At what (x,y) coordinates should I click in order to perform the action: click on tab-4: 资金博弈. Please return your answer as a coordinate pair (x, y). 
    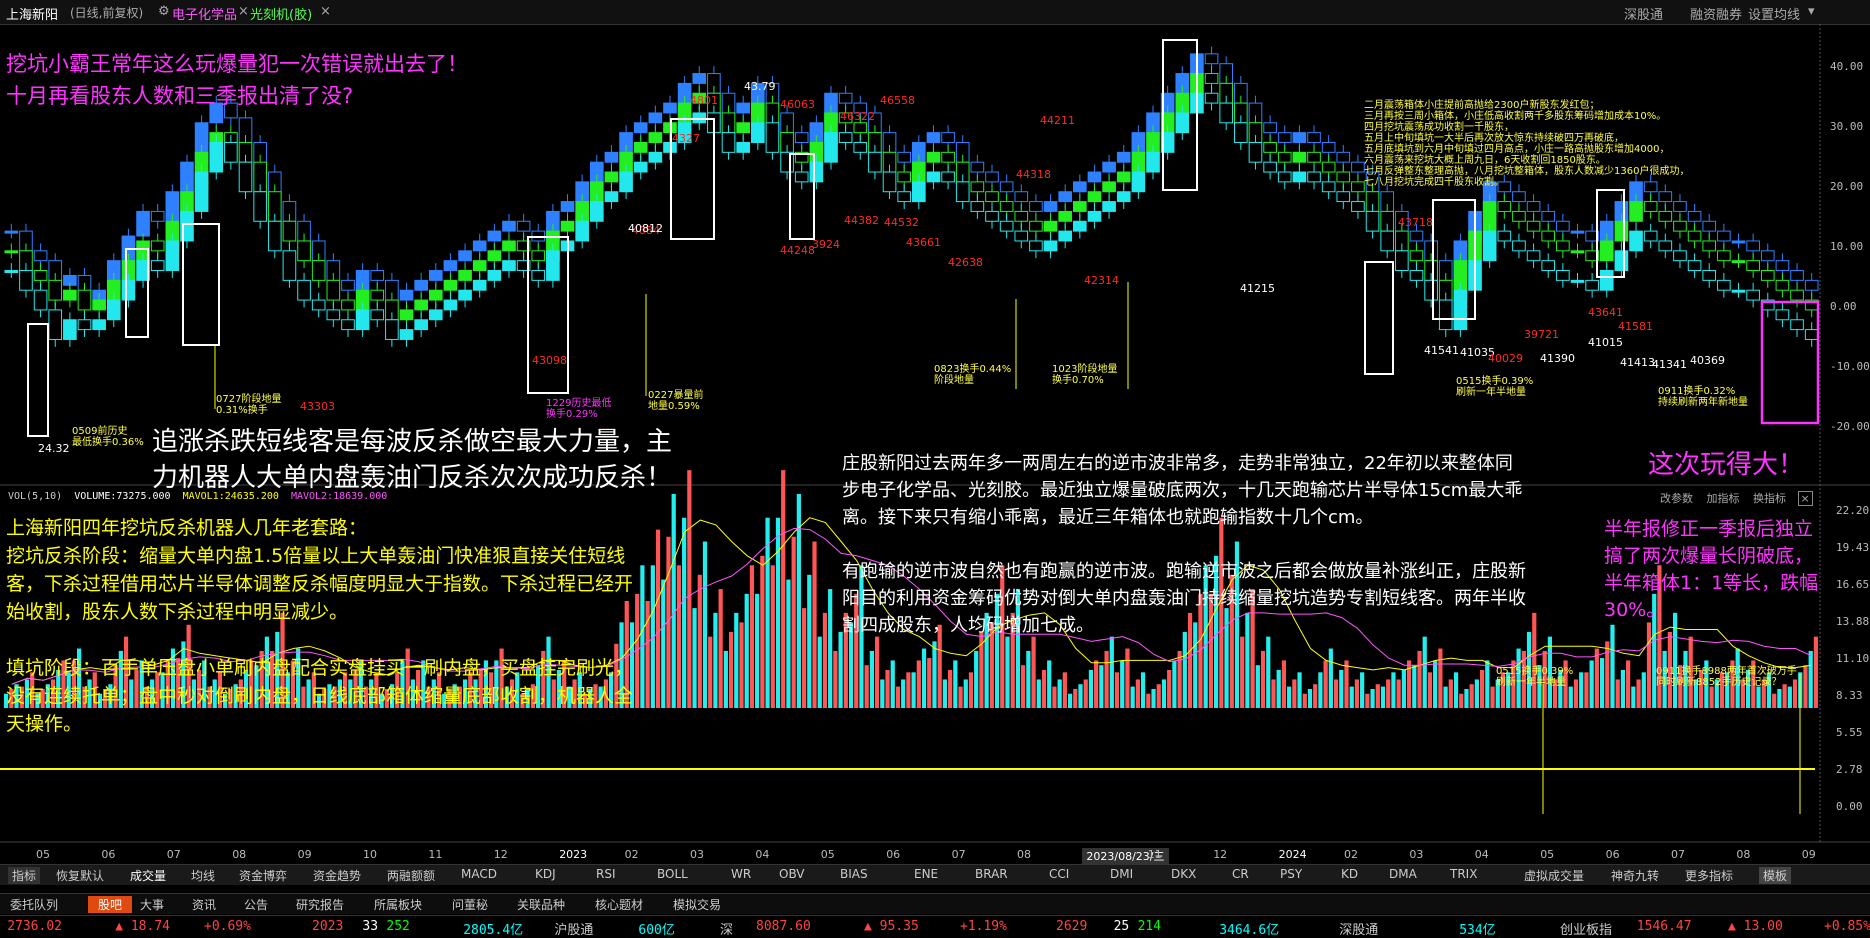
    Looking at the image, I should click on (263, 875).